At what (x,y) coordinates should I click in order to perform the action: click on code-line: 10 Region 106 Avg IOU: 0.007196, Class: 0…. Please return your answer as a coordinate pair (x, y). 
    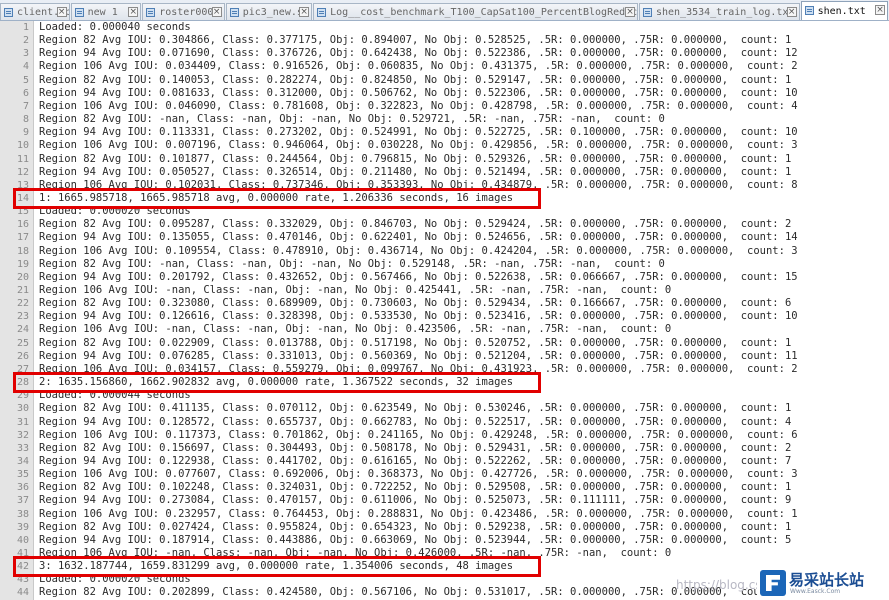
    Looking at the image, I should click on (444, 145).